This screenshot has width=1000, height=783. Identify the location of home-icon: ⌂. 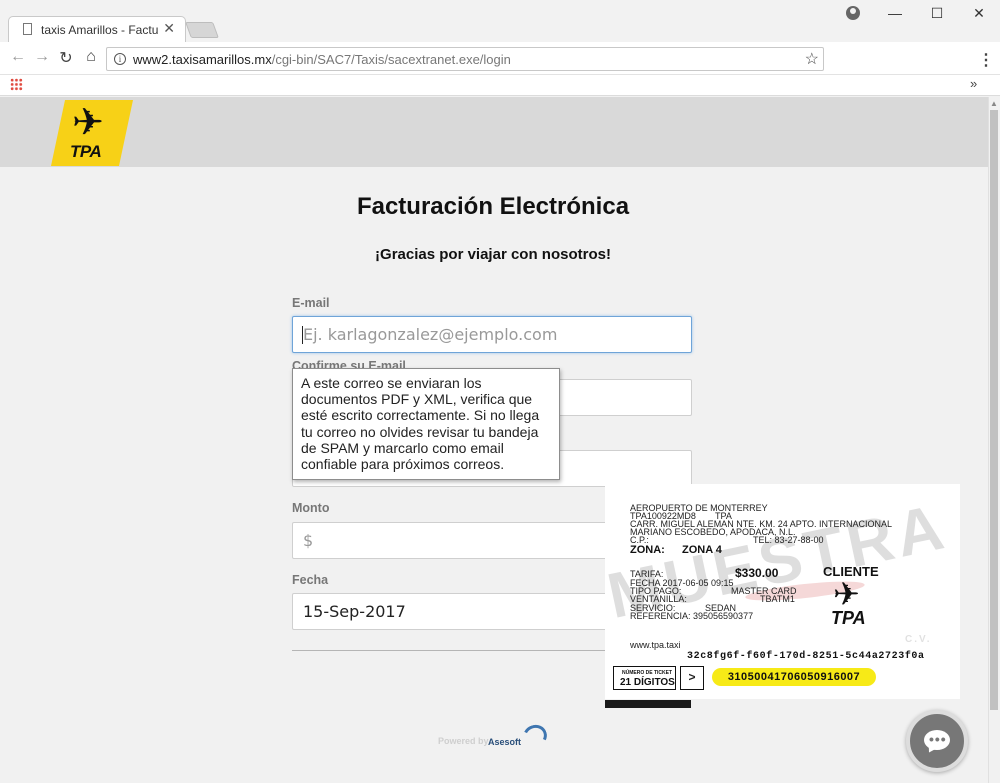
(91, 57).